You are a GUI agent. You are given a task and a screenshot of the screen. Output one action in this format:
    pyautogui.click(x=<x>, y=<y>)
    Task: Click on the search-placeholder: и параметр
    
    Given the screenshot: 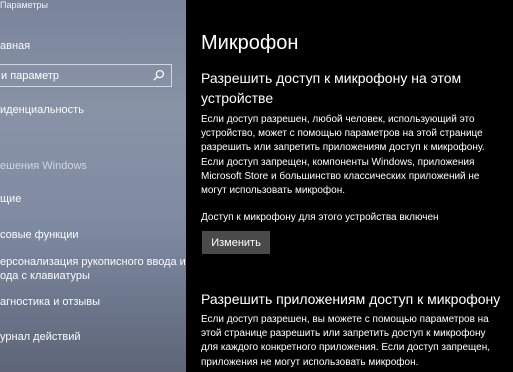 What is the action you would take?
    pyautogui.click(x=30, y=76)
    